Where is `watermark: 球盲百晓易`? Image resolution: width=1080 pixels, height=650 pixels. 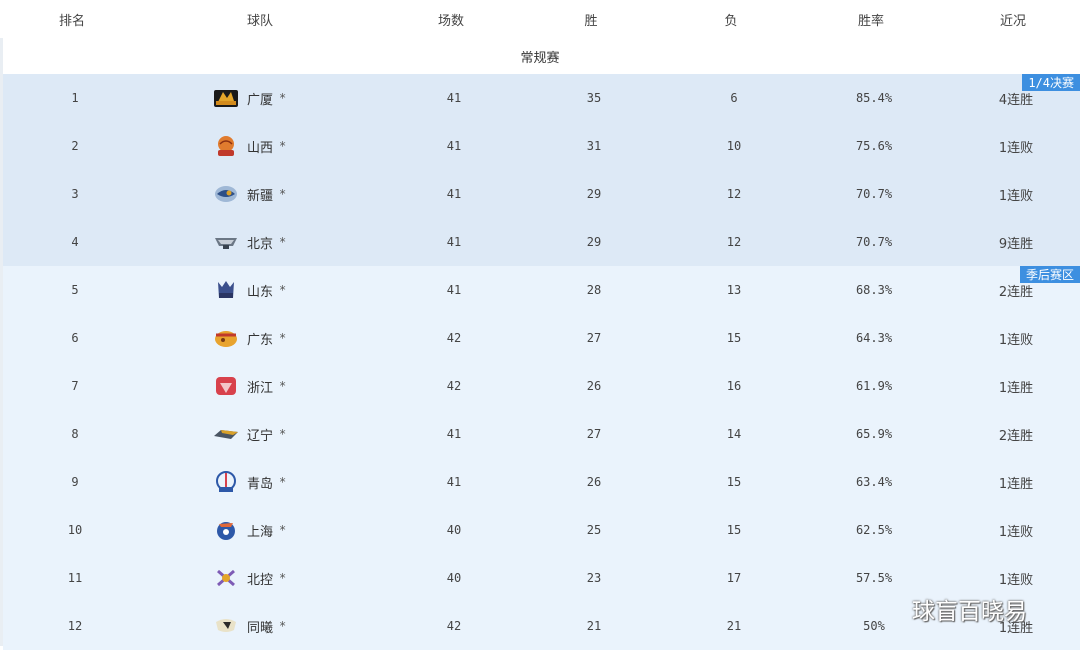 watermark: 球盲百晓易 is located at coordinates (969, 612).